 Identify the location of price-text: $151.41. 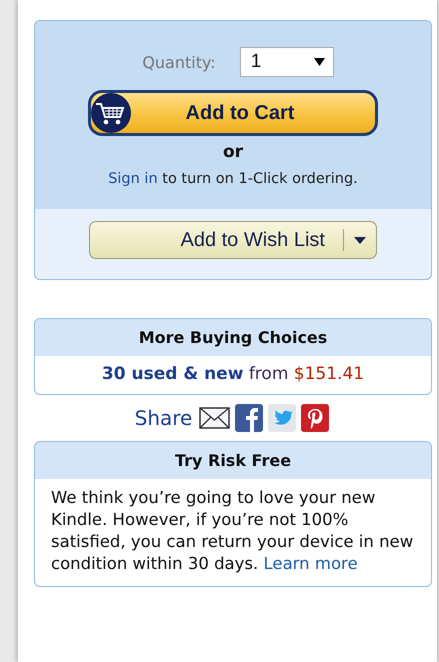
(329, 374).